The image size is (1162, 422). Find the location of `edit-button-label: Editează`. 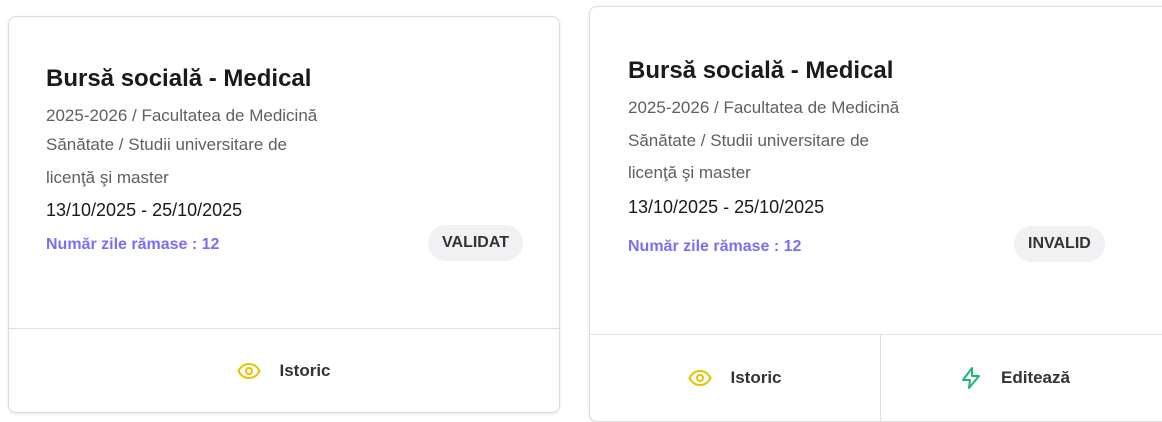

edit-button-label: Editează is located at coordinates (1035, 377).